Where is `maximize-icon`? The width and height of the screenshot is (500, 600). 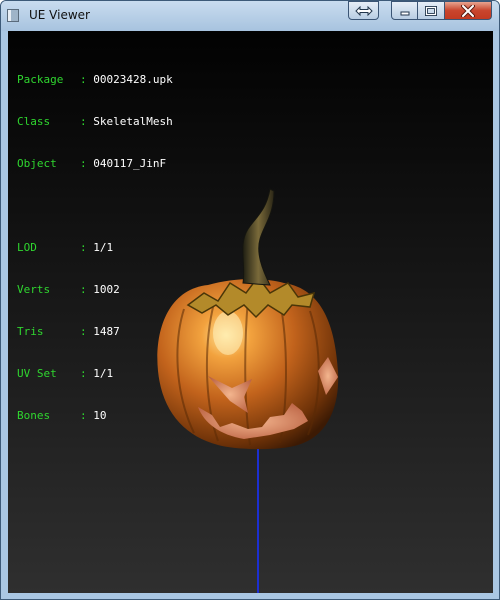 maximize-icon is located at coordinates (431, 10).